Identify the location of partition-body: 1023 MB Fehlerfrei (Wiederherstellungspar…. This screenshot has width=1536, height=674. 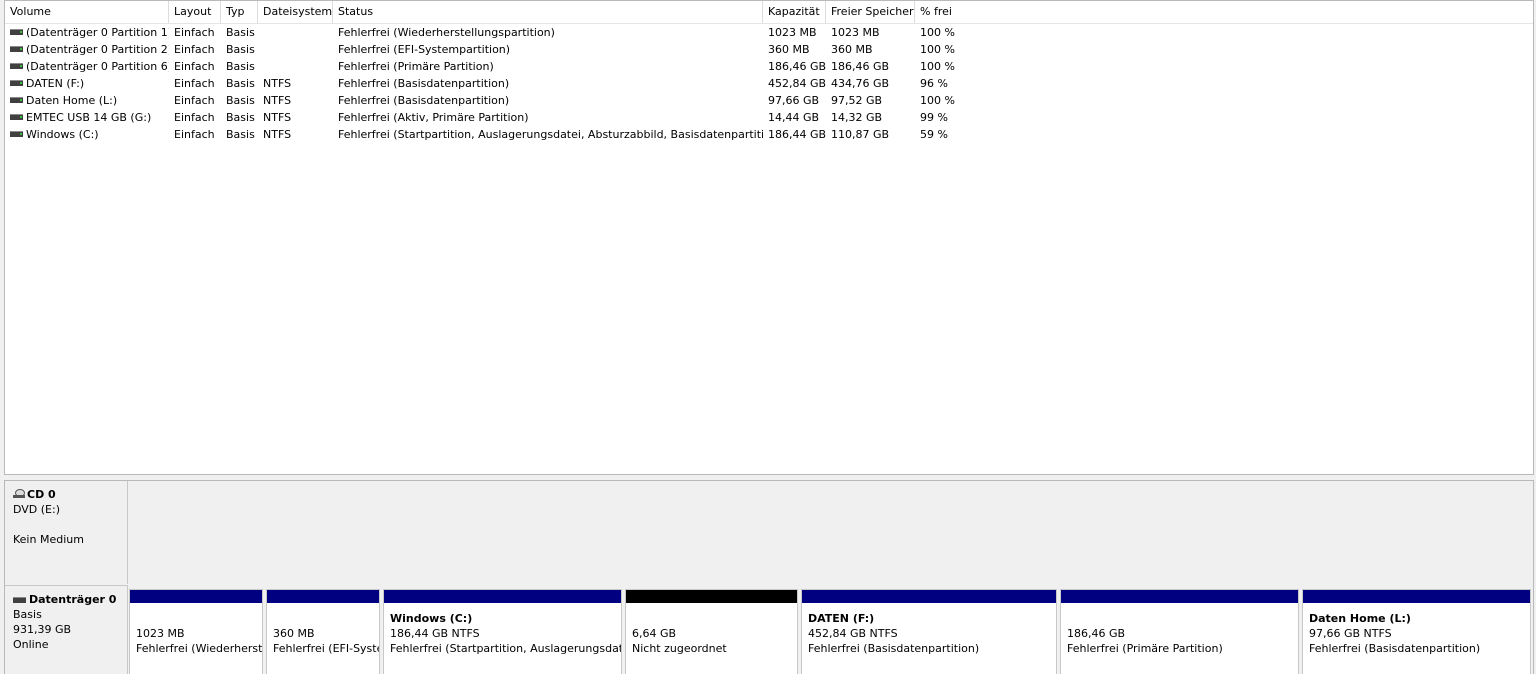
(196, 629).